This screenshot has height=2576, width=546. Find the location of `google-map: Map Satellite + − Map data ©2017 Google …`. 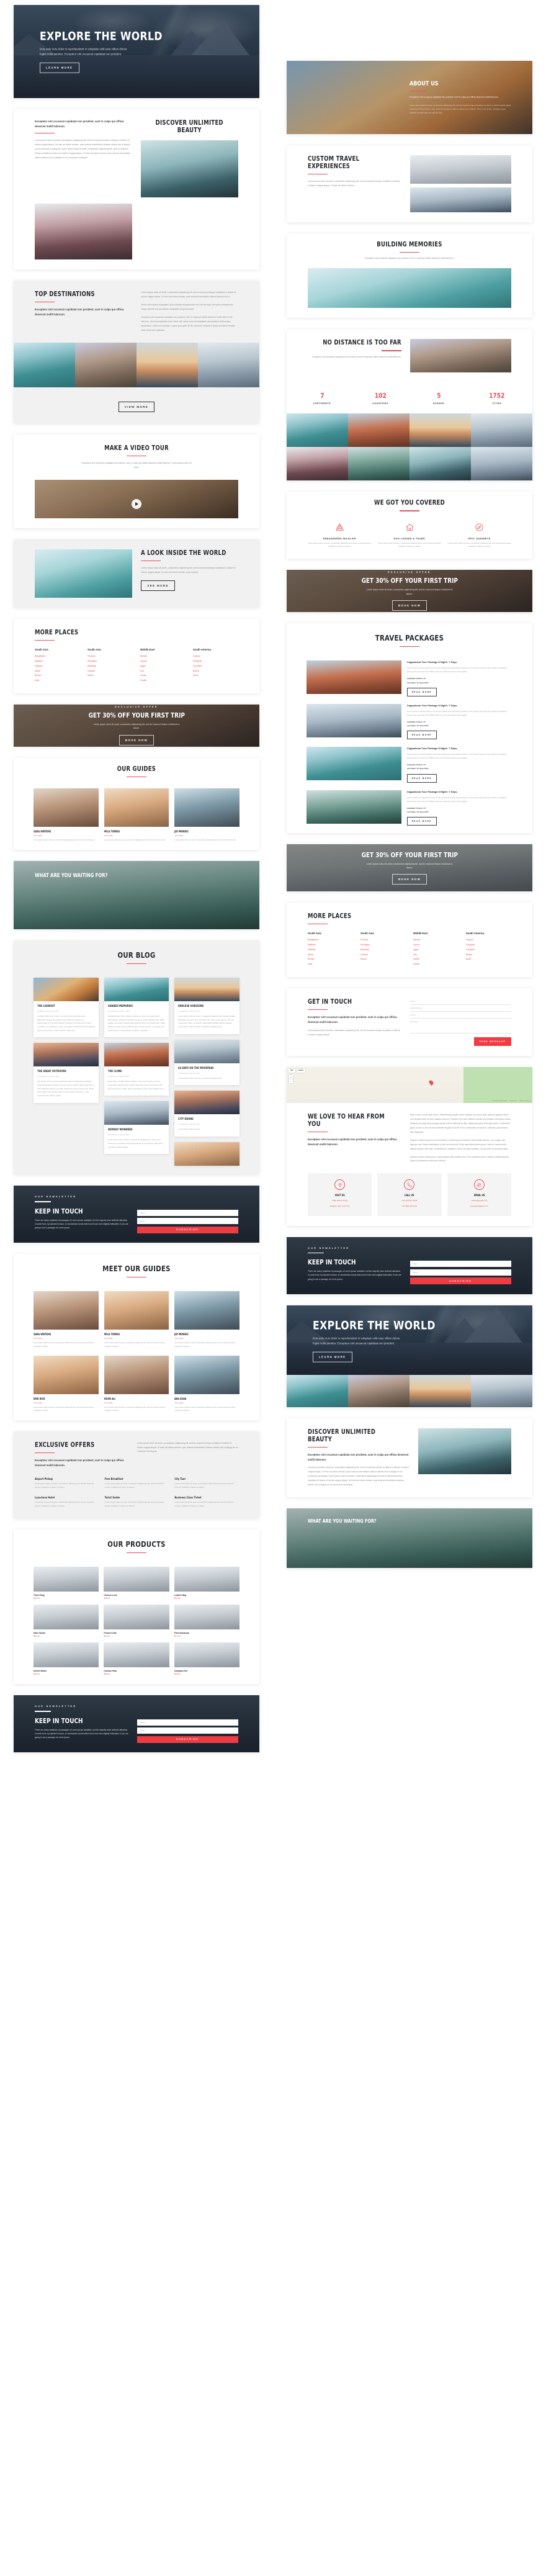

google-map: Map Satellite + − Map data ©2017 Google … is located at coordinates (409, 1084).